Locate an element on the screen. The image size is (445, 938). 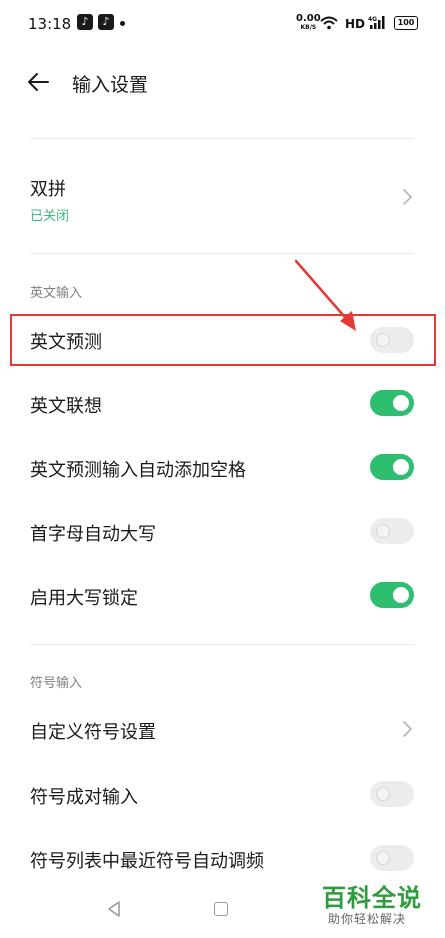
hd-label: HD is located at coordinates (355, 24).